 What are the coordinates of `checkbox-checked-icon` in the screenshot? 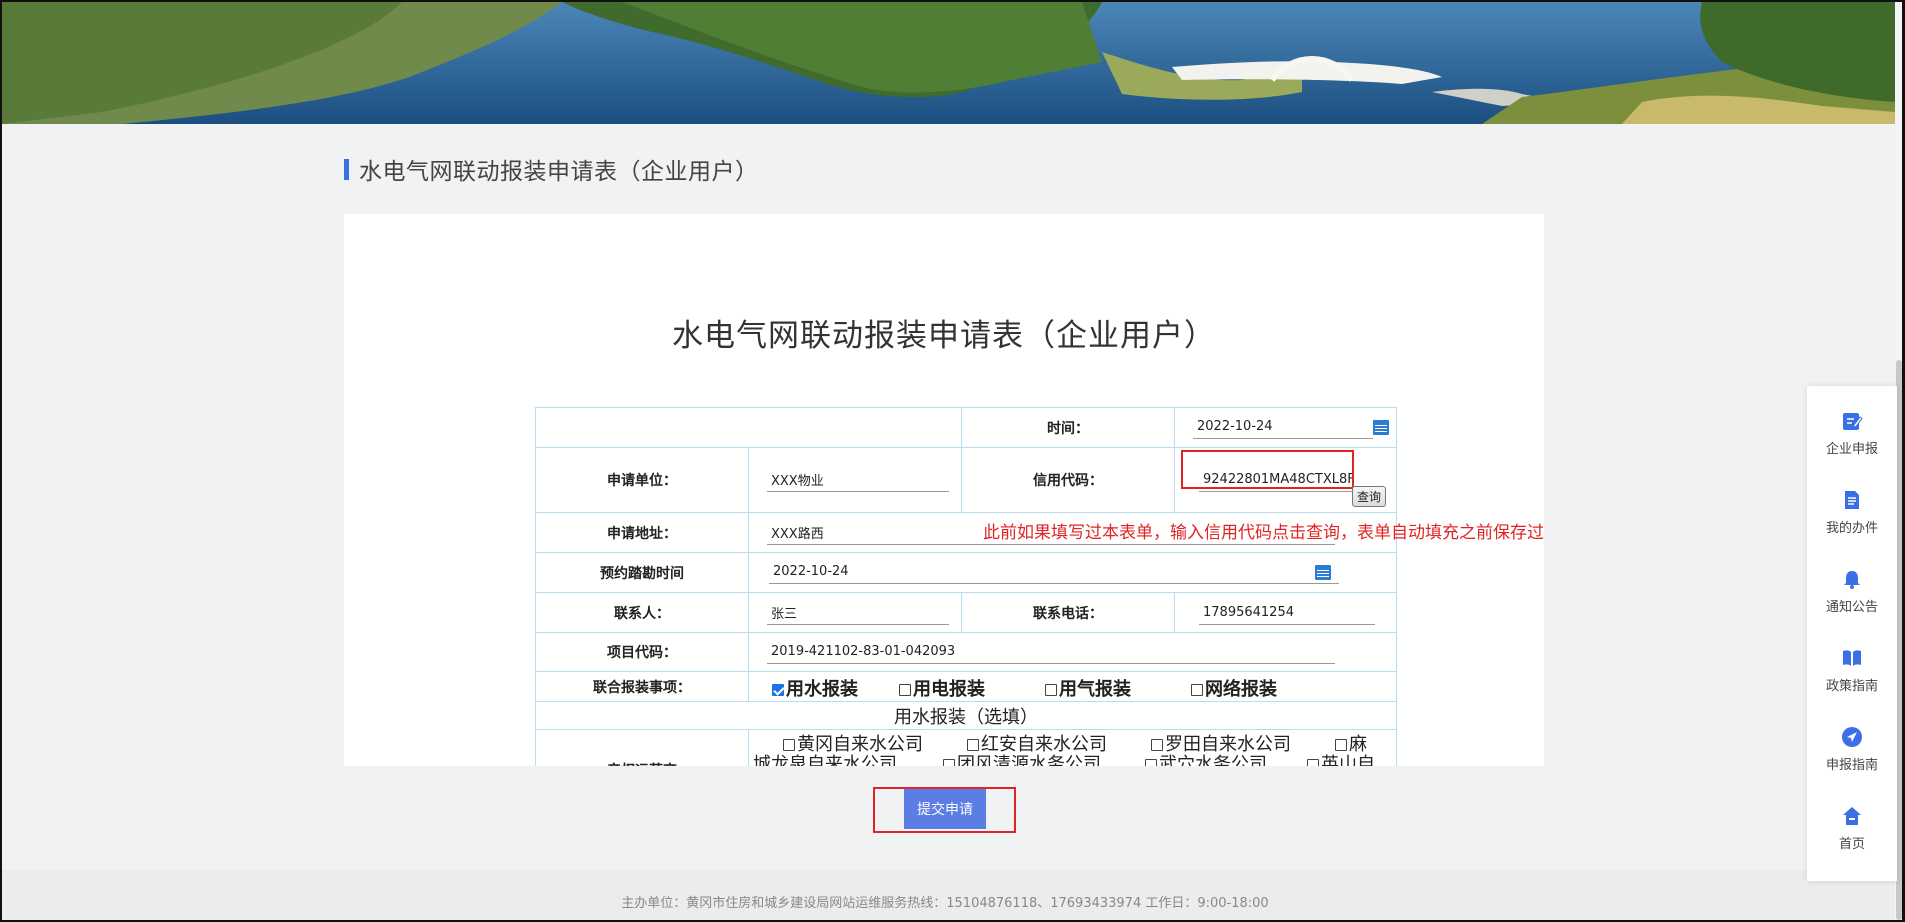 It's located at (778, 689).